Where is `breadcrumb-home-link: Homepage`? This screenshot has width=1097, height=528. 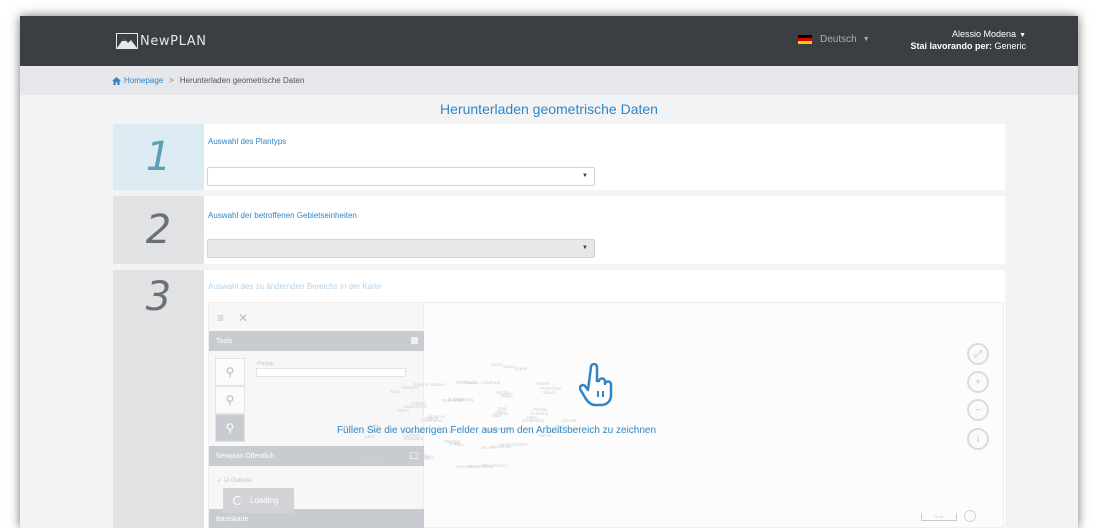 breadcrumb-home-link: Homepage is located at coordinates (137, 80).